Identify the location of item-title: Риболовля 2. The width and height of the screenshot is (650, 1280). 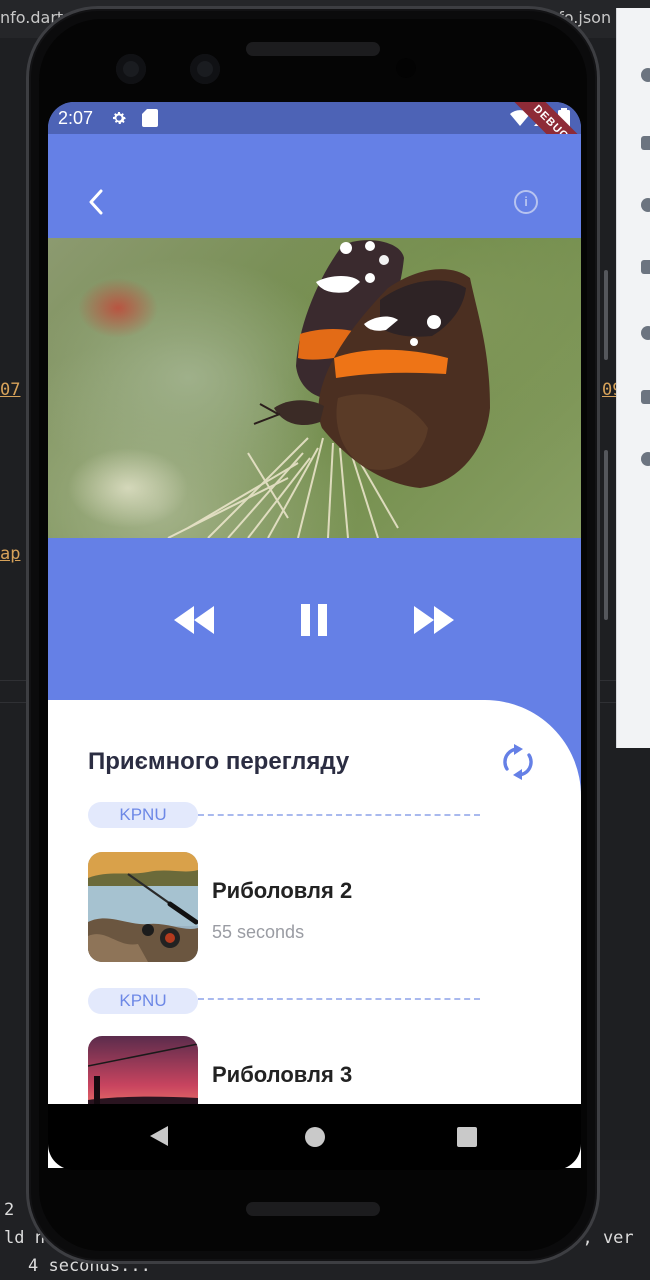
(282, 890).